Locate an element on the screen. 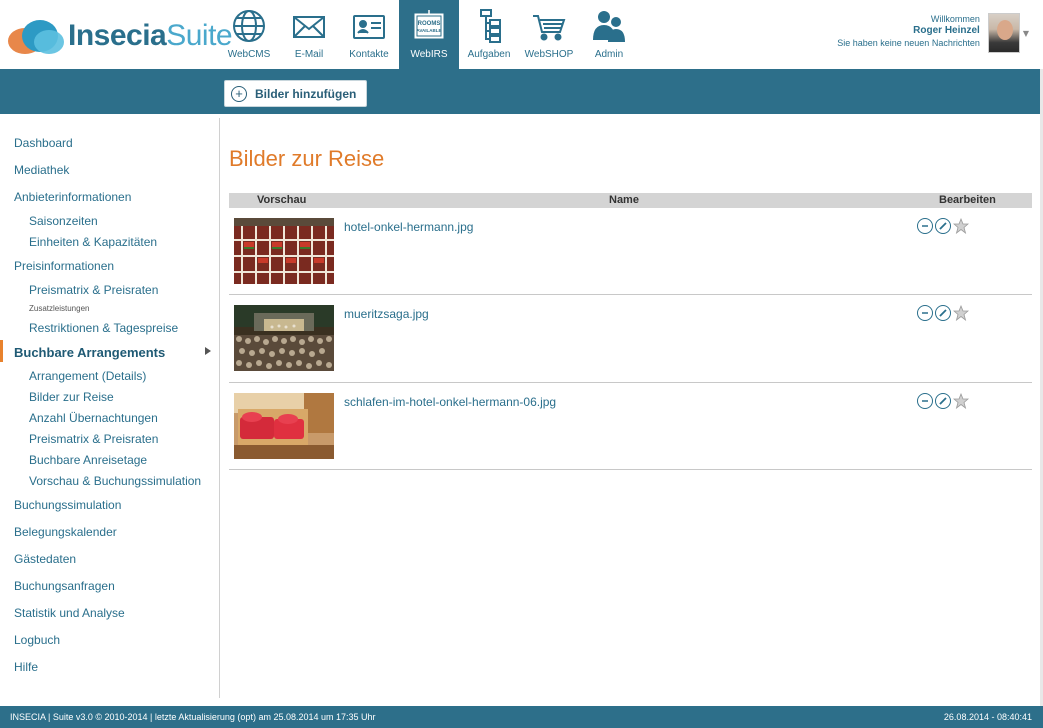  sidebar-item-anzahl-uebernachtungen: Anzahl Übernachtungen is located at coordinates (93, 418).